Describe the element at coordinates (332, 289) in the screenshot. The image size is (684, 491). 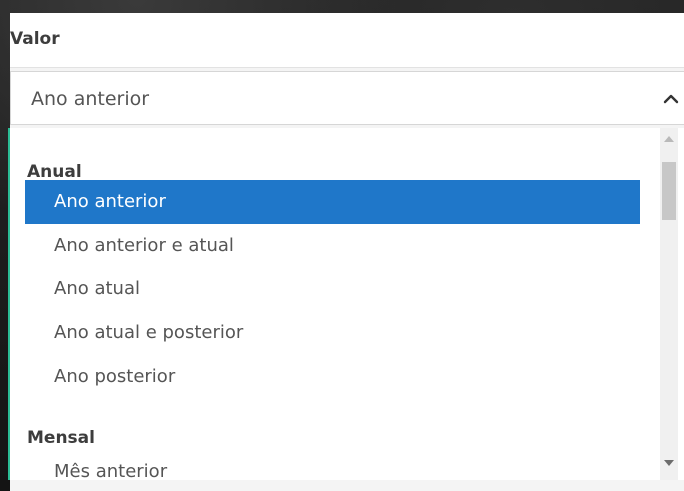
I see `option-ano-atual: Ano atual` at that location.